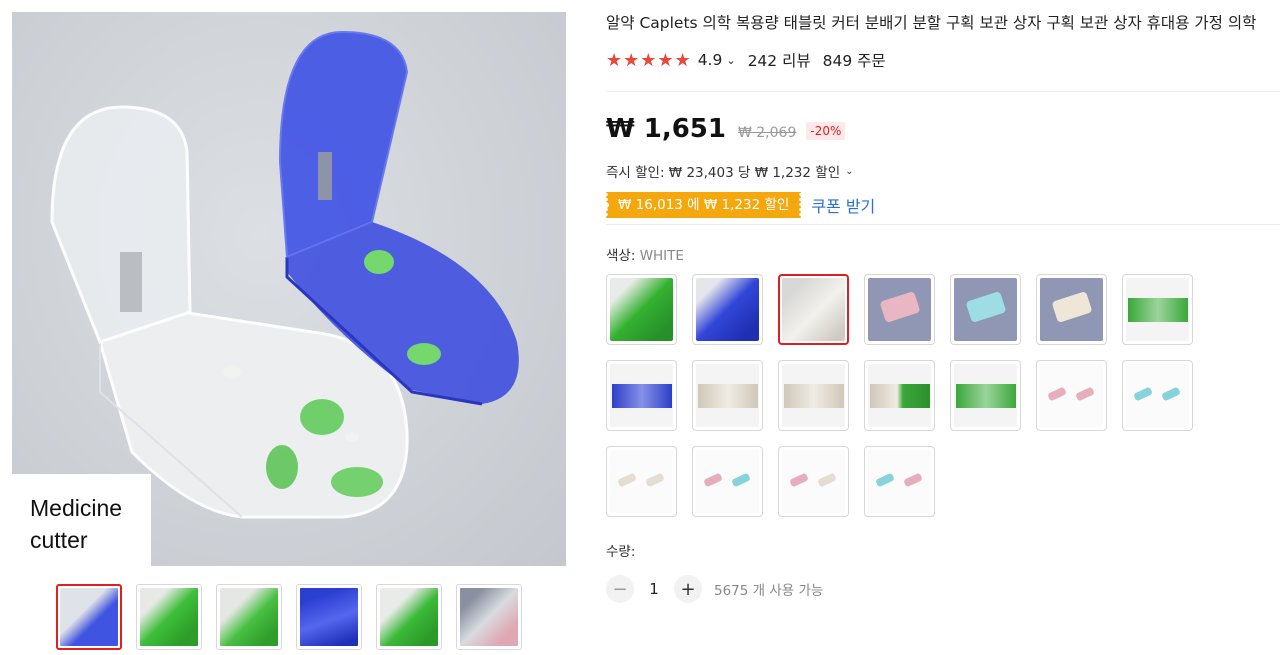  Describe the element at coordinates (623, 256) in the screenshot. I see `color-label-text: 색상:` at that location.